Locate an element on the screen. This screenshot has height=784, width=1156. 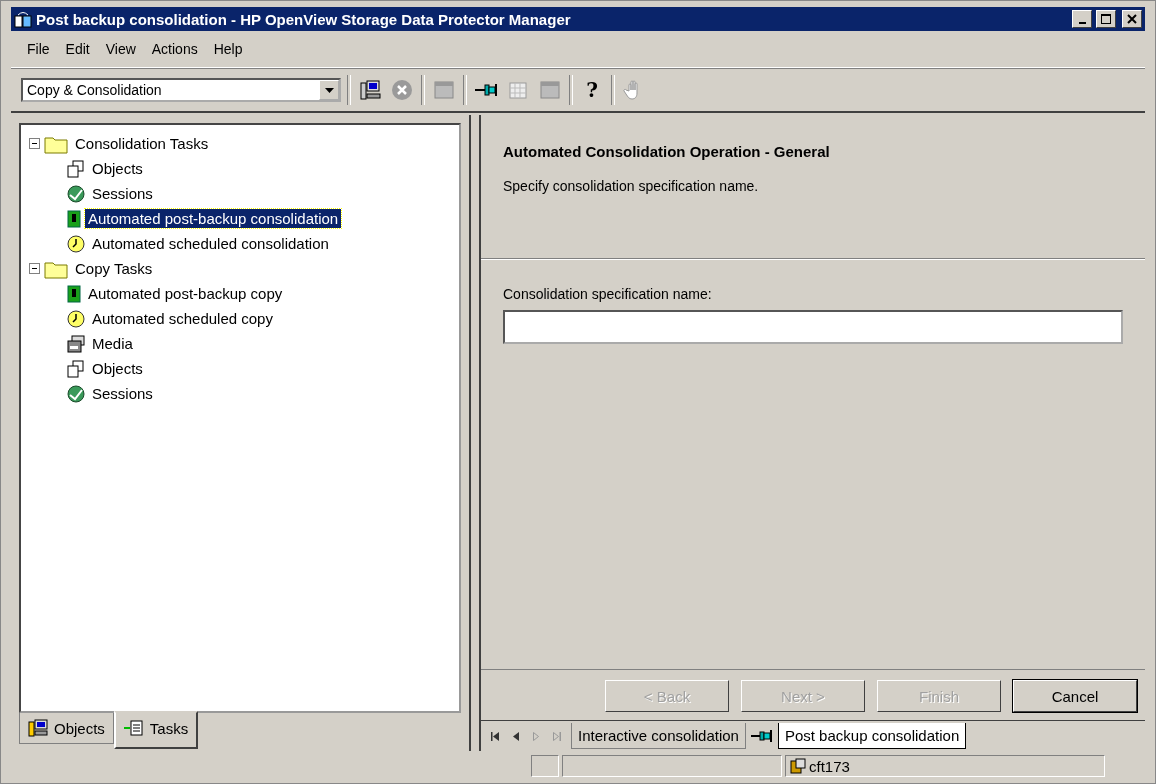
document-tab: Interactive consolidation is located at coordinates (658, 736).